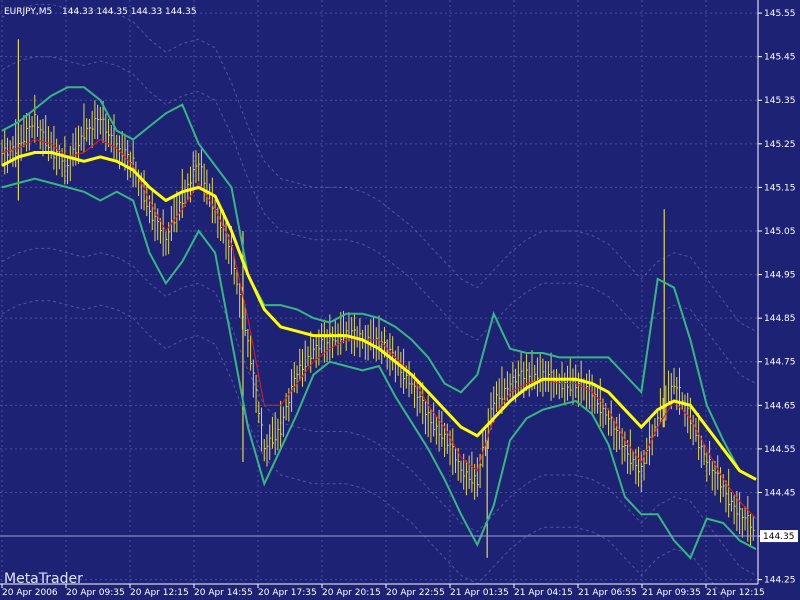 The width and height of the screenshot is (800, 600). What do you see at coordinates (779, 537) in the screenshot?
I see `current-price-label: 144.35` at bounding box center [779, 537].